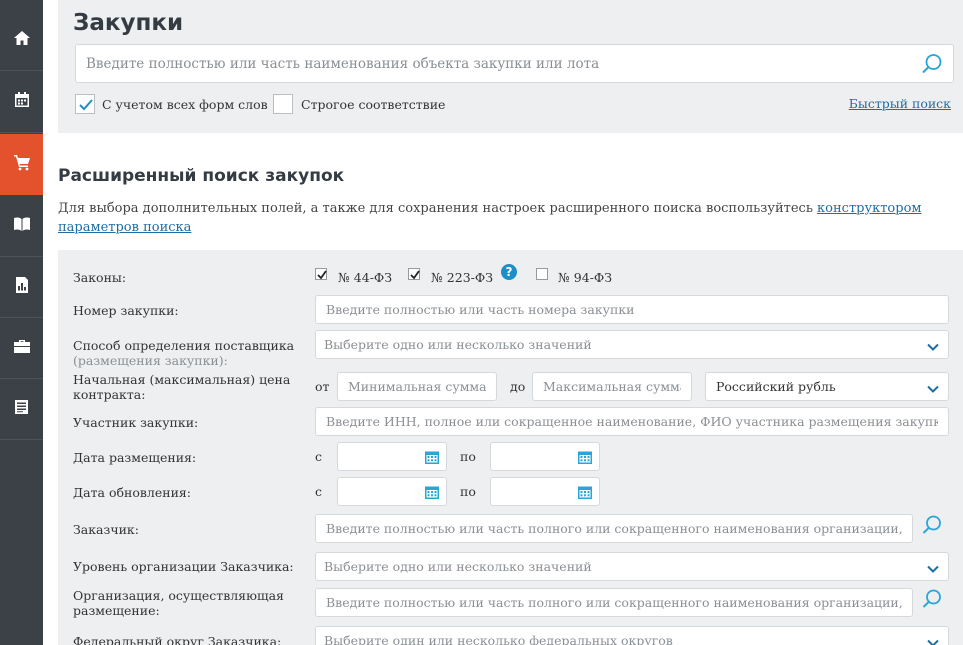 The image size is (963, 645). I want to click on customer-field, so click(614, 528).